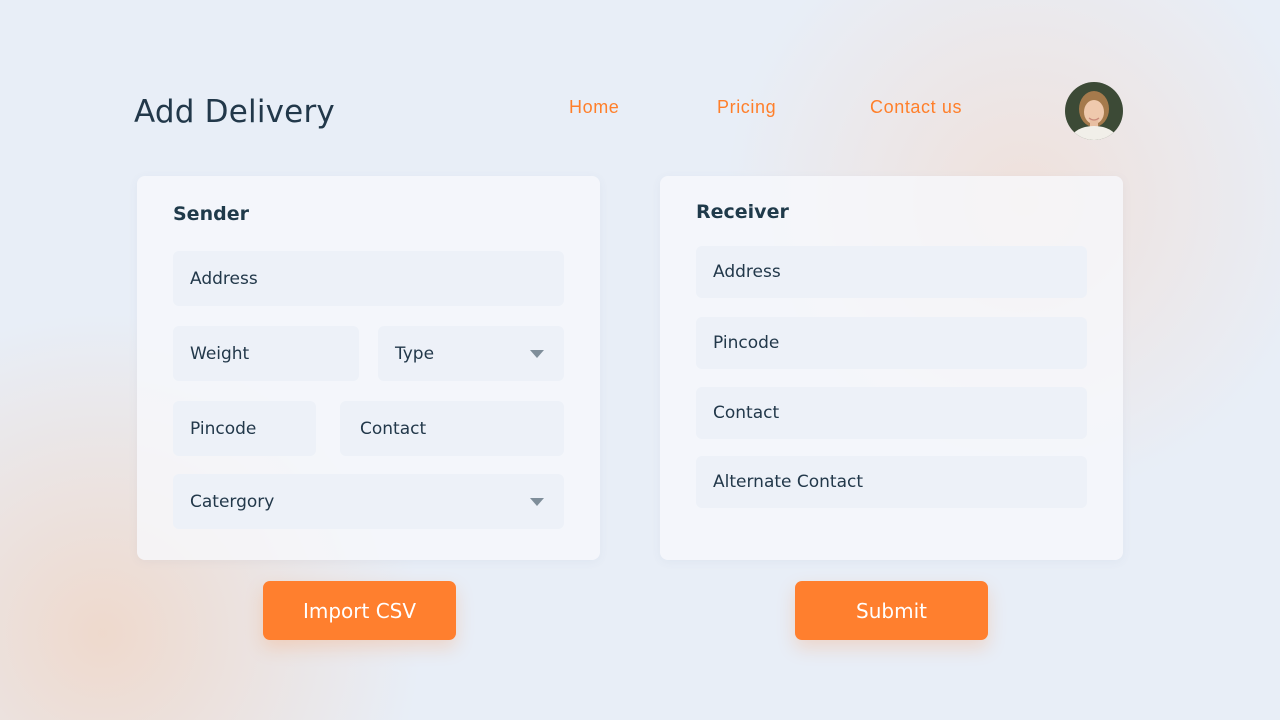  I want to click on sender-address-placeholder: Address, so click(224, 278).